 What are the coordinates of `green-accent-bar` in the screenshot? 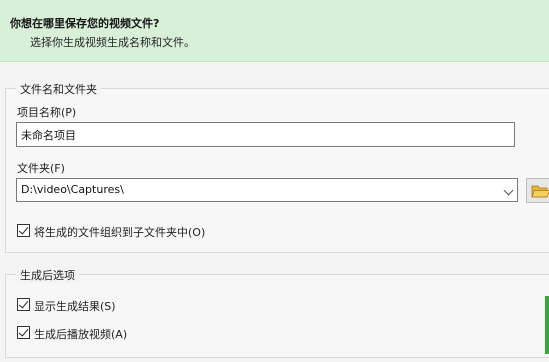 It's located at (547, 325).